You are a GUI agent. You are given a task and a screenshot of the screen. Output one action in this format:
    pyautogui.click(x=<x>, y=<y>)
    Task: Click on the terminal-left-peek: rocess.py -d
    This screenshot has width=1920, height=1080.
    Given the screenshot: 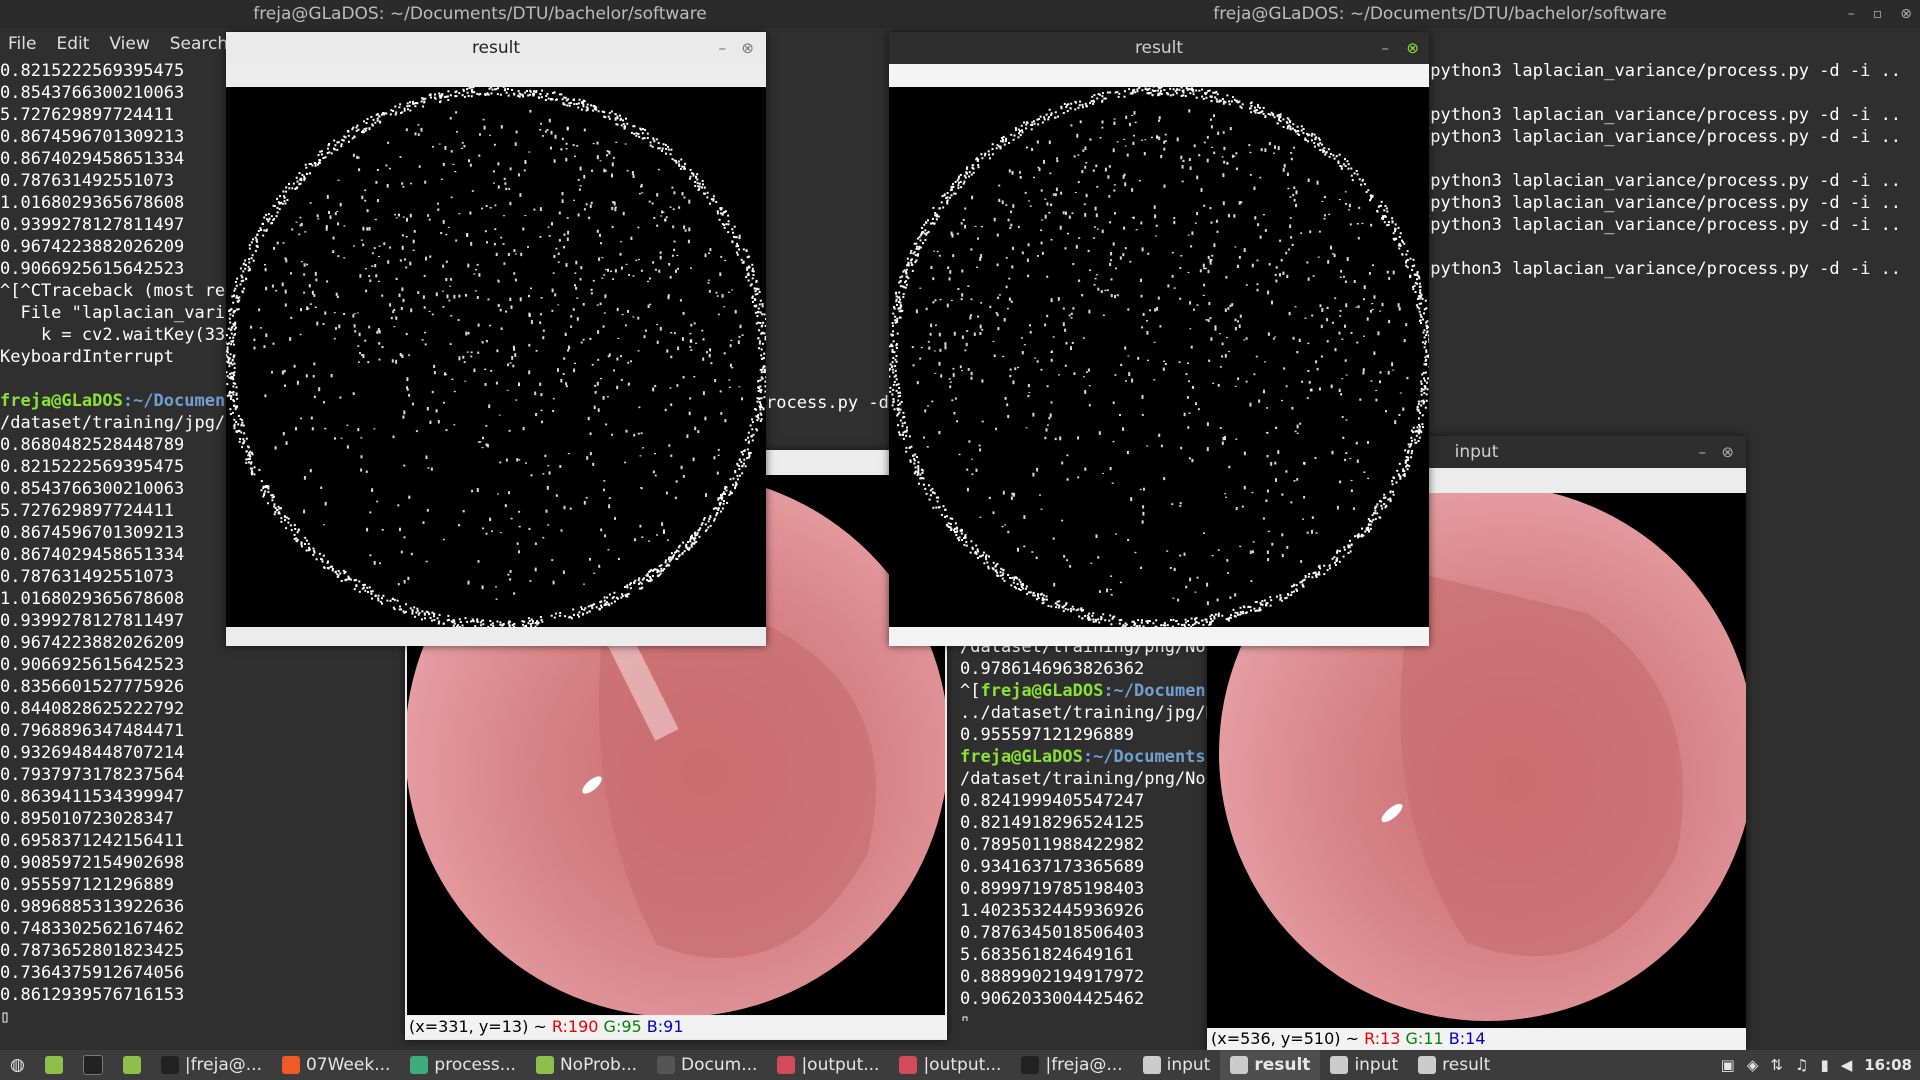 What is the action you would take?
    pyautogui.click(x=827, y=403)
    